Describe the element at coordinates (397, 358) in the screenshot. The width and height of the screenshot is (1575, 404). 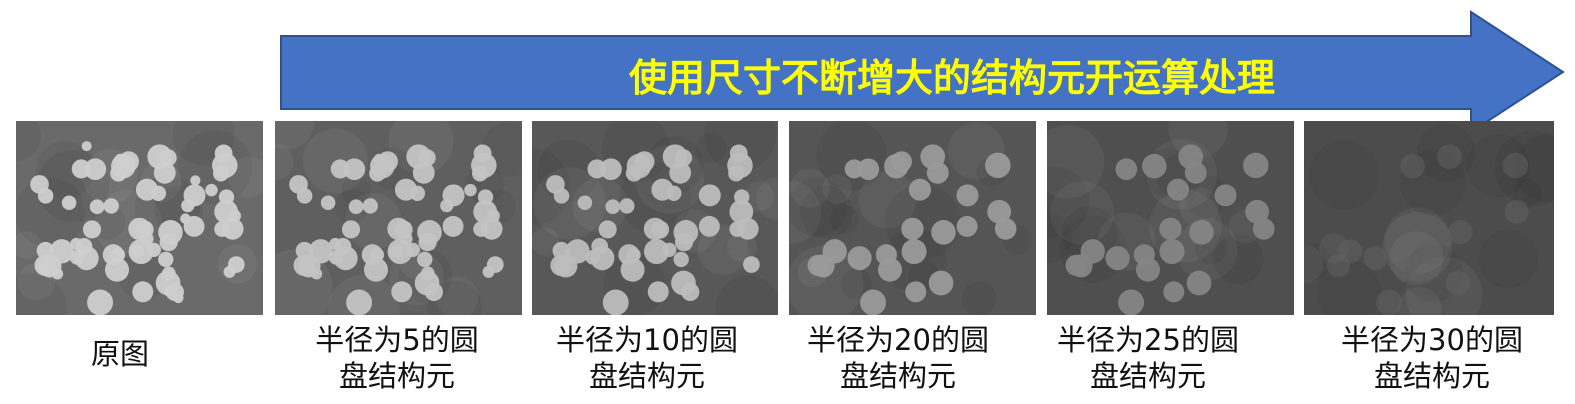
I see `caption-radius-5: 半径为5的圆 盘结构元` at that location.